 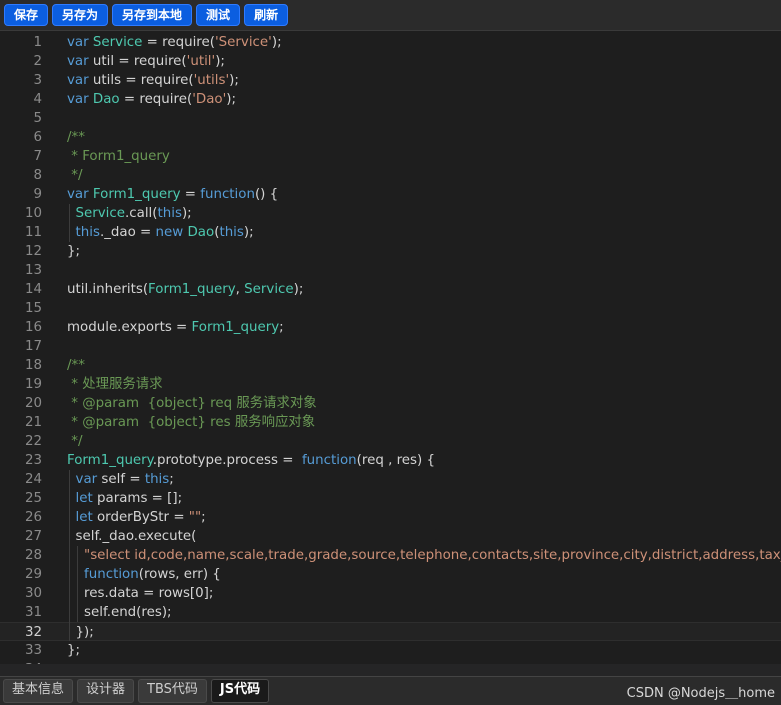 What do you see at coordinates (119, 612) in the screenshot?
I see `code-text: self.end(res);` at bounding box center [119, 612].